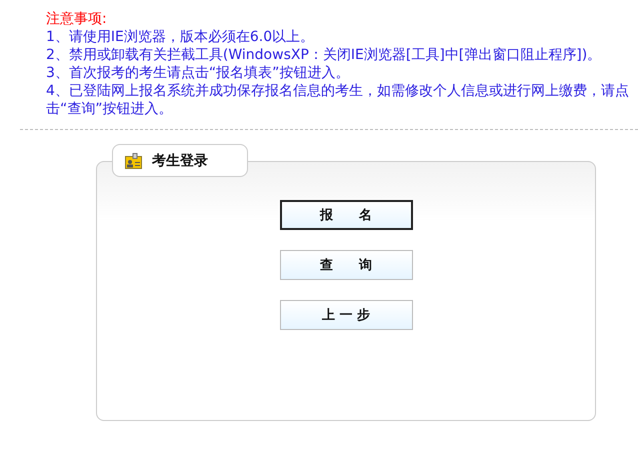  I want to click on notice-title: 注意事项:, so click(77, 19).